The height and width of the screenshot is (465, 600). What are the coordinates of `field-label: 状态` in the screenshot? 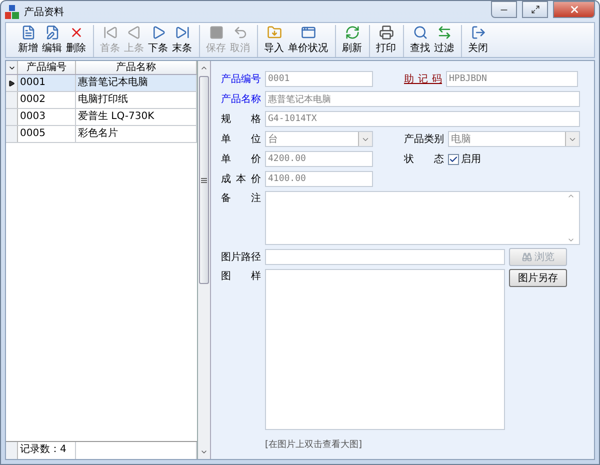 It's located at (424, 159).